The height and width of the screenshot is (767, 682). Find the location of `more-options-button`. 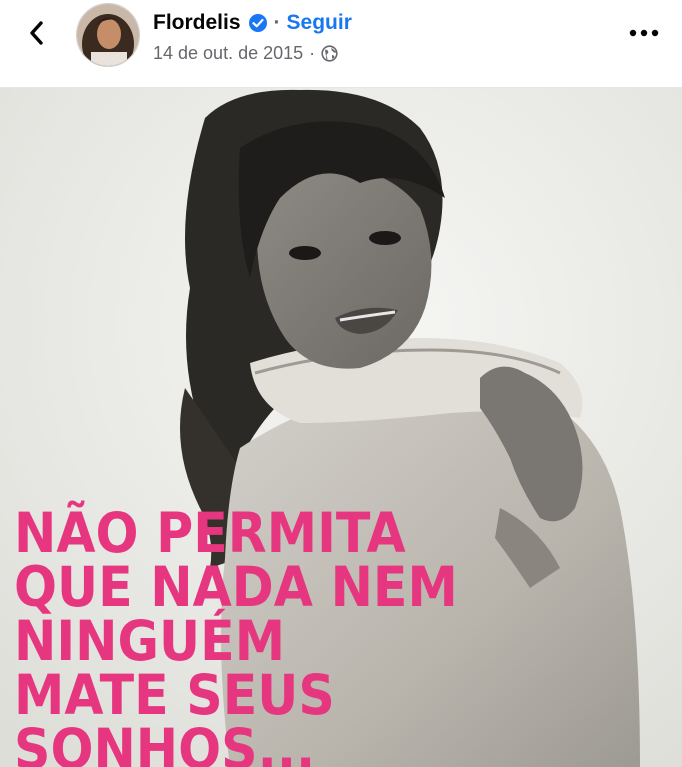

more-options-button is located at coordinates (644, 33).